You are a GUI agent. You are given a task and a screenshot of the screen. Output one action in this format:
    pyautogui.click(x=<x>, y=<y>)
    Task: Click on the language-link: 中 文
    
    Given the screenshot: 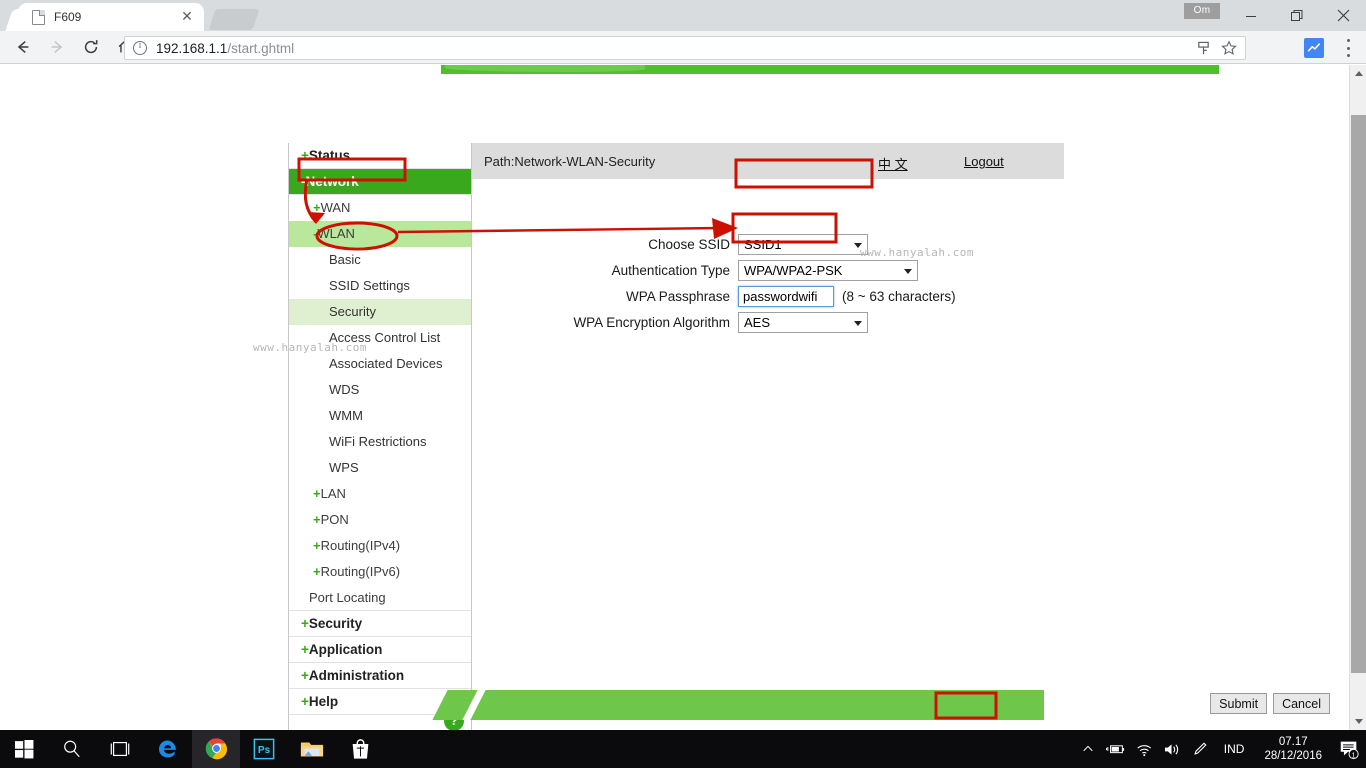 What is the action you would take?
    pyautogui.click(x=893, y=163)
    